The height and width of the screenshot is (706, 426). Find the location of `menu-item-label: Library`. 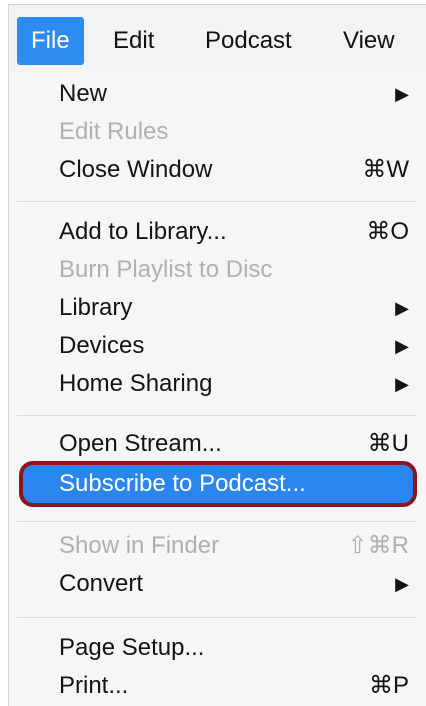

menu-item-label: Library is located at coordinates (96, 307).